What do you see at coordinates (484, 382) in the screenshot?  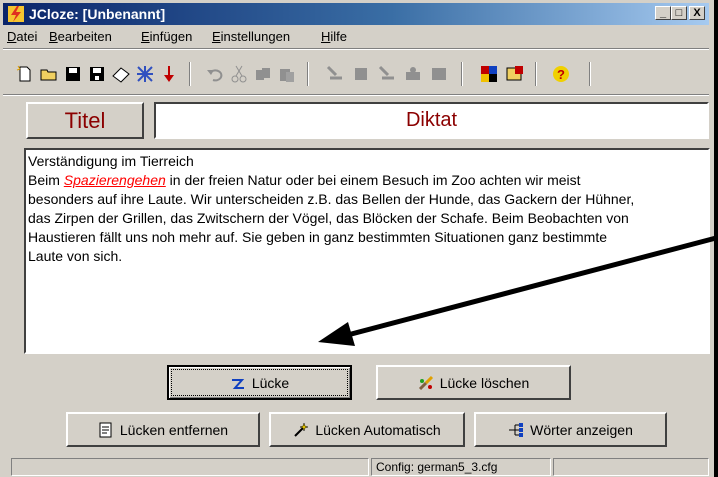 I see `delete-gap-button-label: Lücke löschen` at bounding box center [484, 382].